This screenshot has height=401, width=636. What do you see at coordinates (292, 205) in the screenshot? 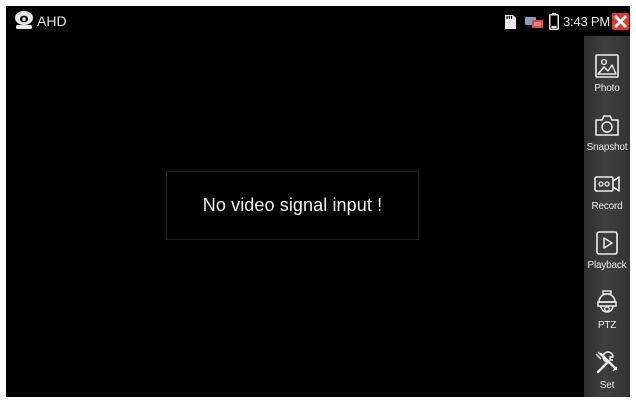
I see `no-signal-message: No video signal input !` at bounding box center [292, 205].